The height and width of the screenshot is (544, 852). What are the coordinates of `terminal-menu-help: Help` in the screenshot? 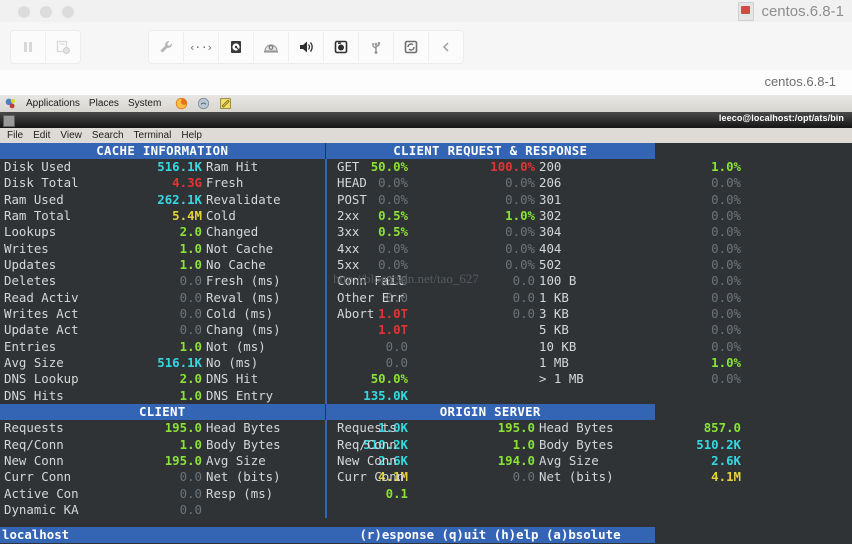 It's located at (191, 135).